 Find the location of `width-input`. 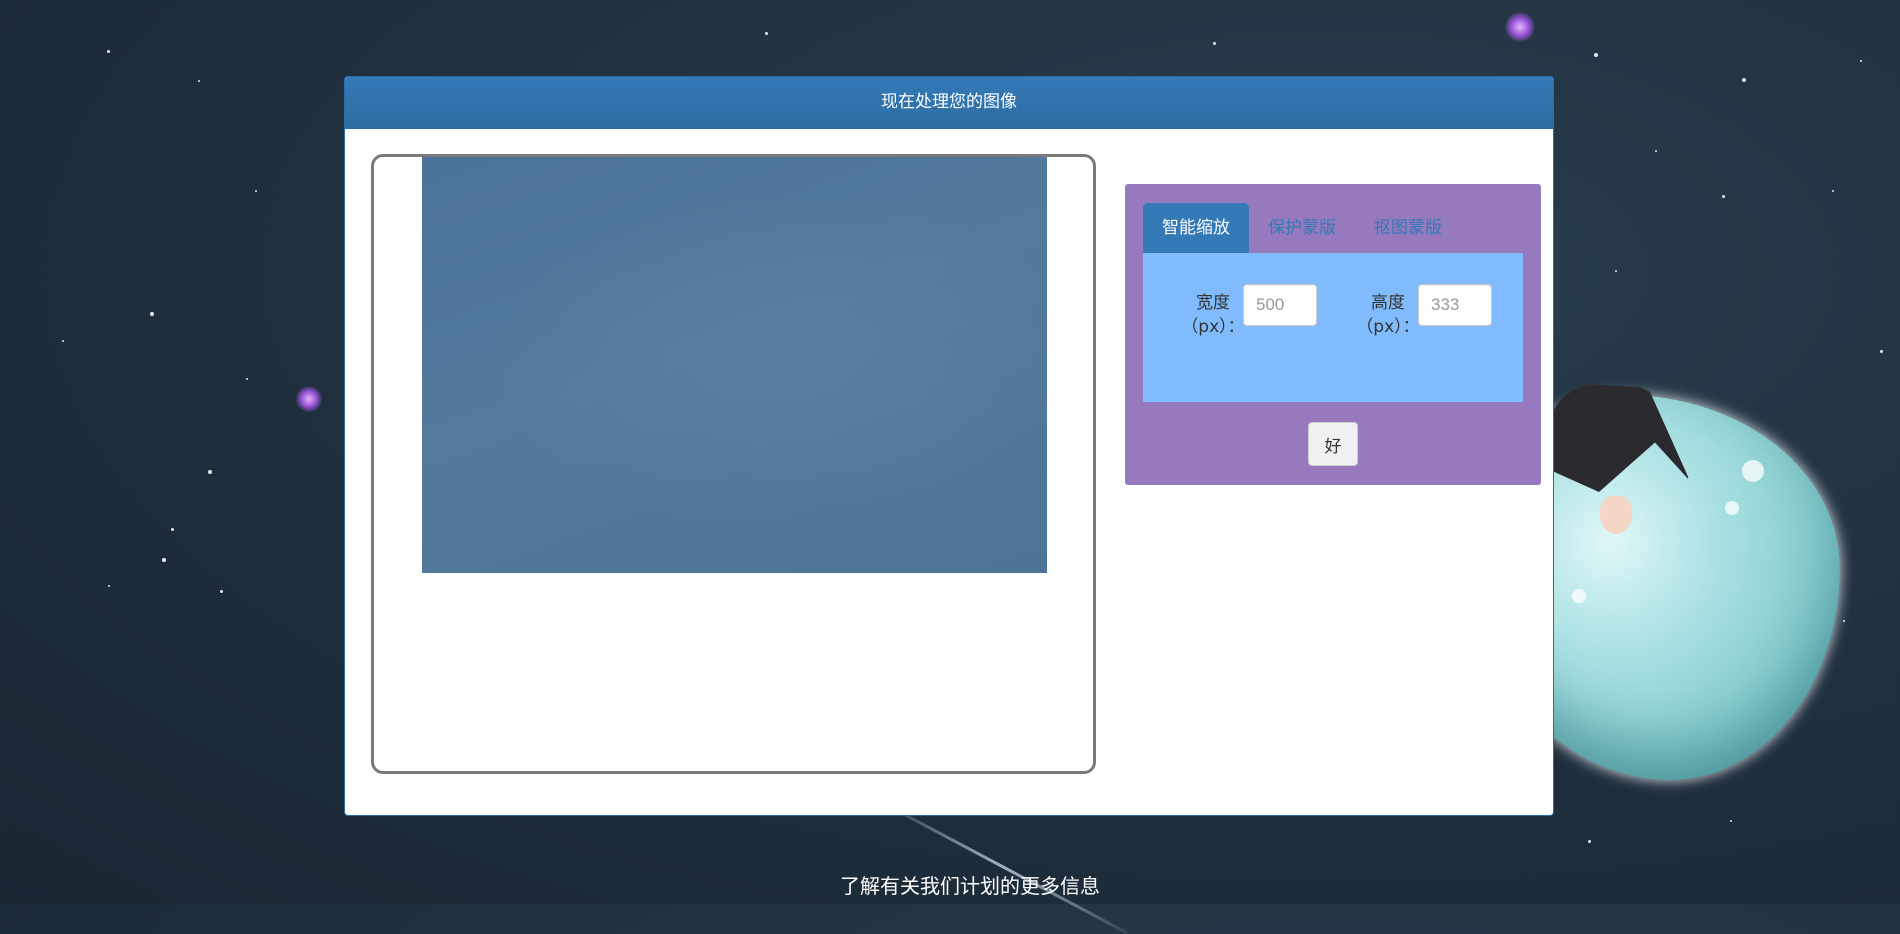

width-input is located at coordinates (1280, 305).